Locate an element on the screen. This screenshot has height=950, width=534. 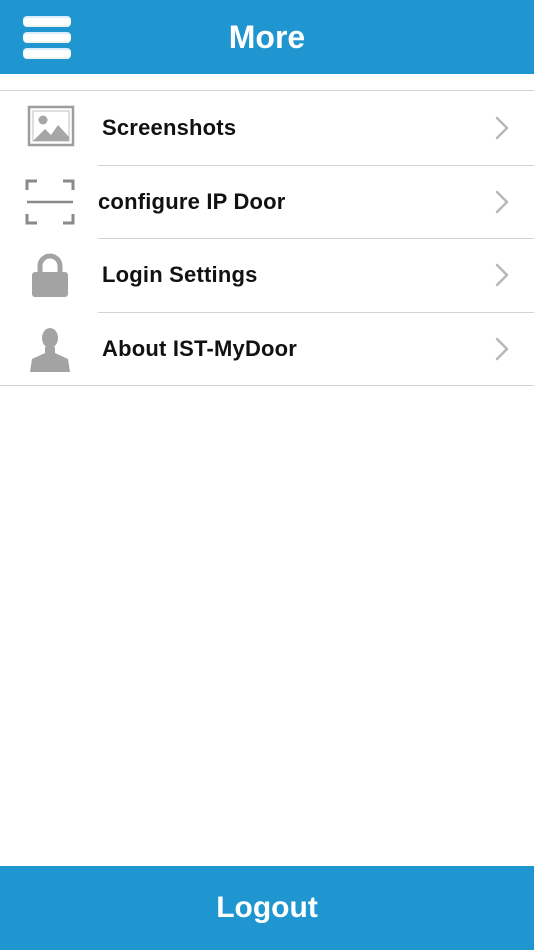
menu-item-label: Login Settings is located at coordinates (180, 274).